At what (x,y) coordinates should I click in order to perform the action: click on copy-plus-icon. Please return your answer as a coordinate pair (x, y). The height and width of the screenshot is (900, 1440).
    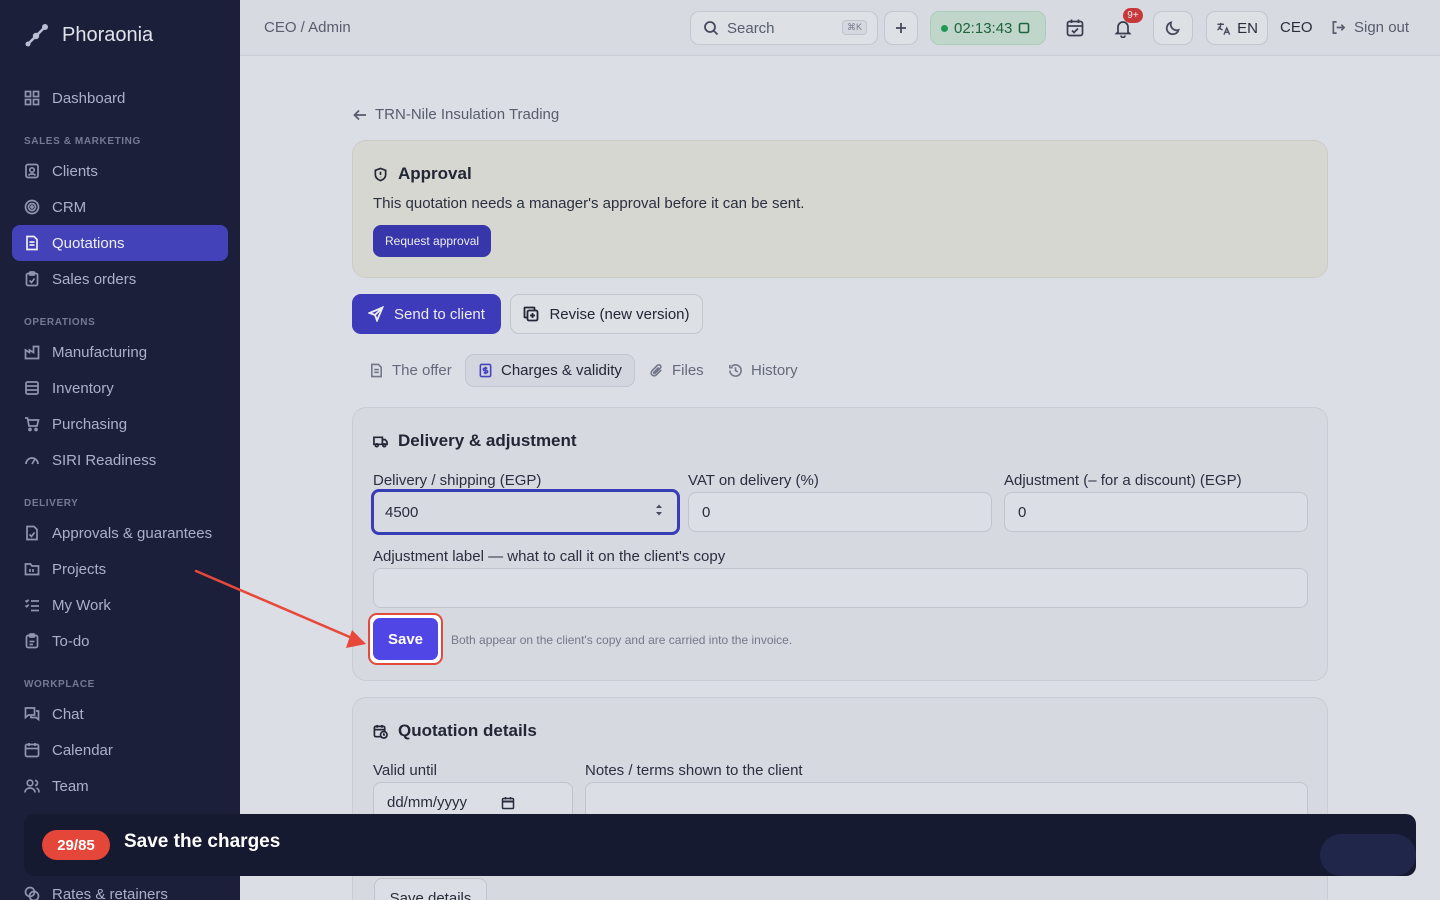
    Looking at the image, I should click on (531, 314).